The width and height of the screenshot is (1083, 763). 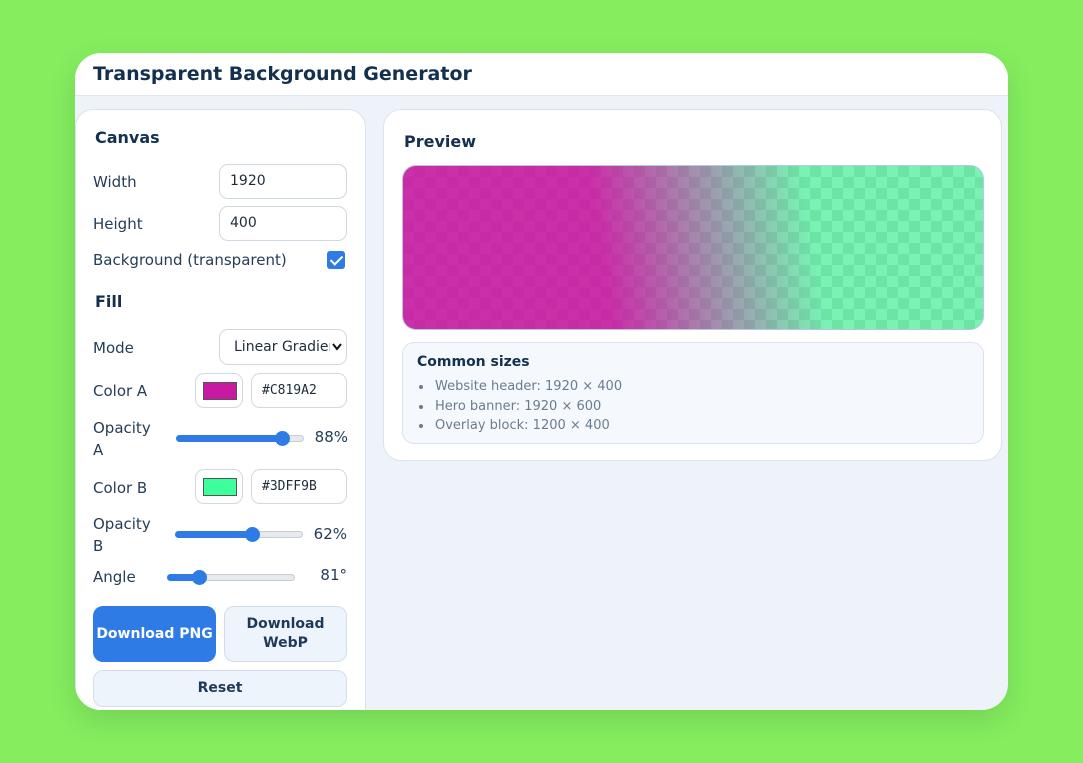 I want to click on color-b-picker, so click(x=219, y=486).